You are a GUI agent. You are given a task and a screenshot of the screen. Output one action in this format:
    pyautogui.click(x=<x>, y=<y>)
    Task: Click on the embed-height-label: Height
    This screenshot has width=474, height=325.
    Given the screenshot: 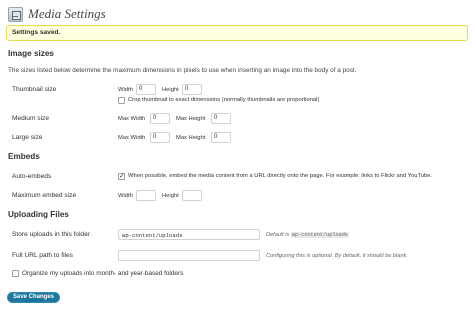 What is the action you would take?
    pyautogui.click(x=170, y=196)
    